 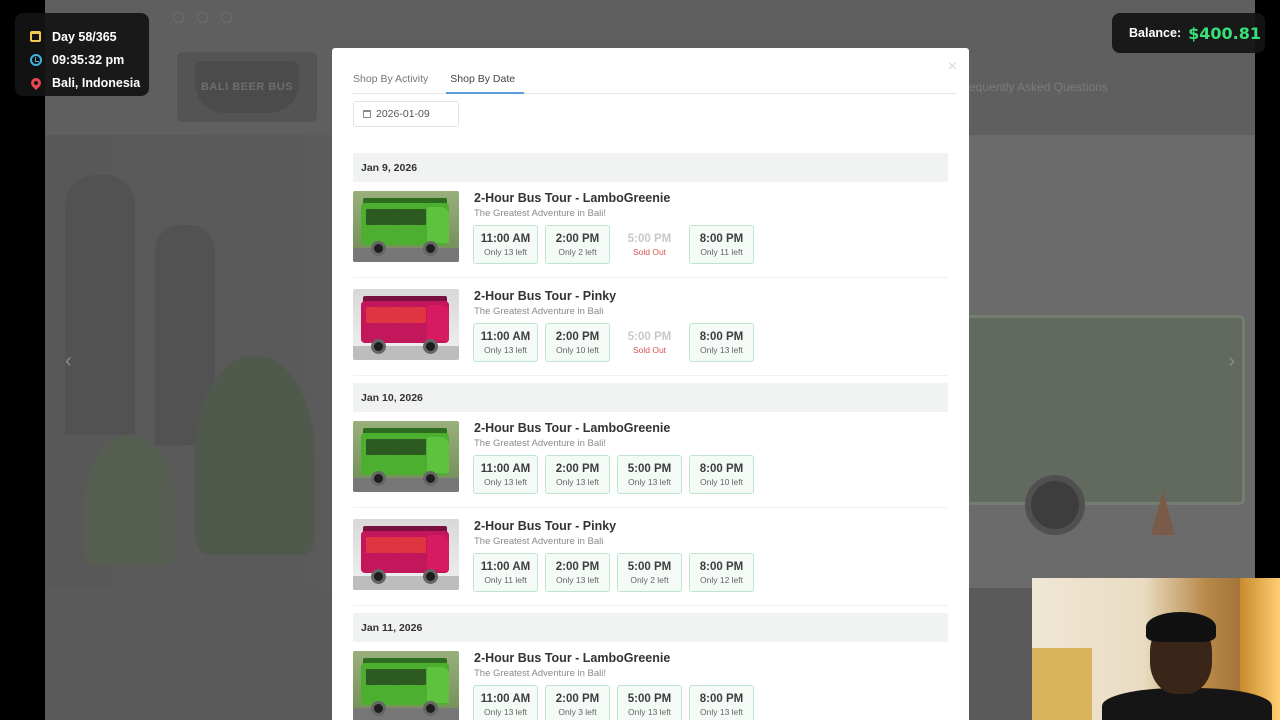 What do you see at coordinates (226, 17) in the screenshot?
I see `whatsapp-icon` at bounding box center [226, 17].